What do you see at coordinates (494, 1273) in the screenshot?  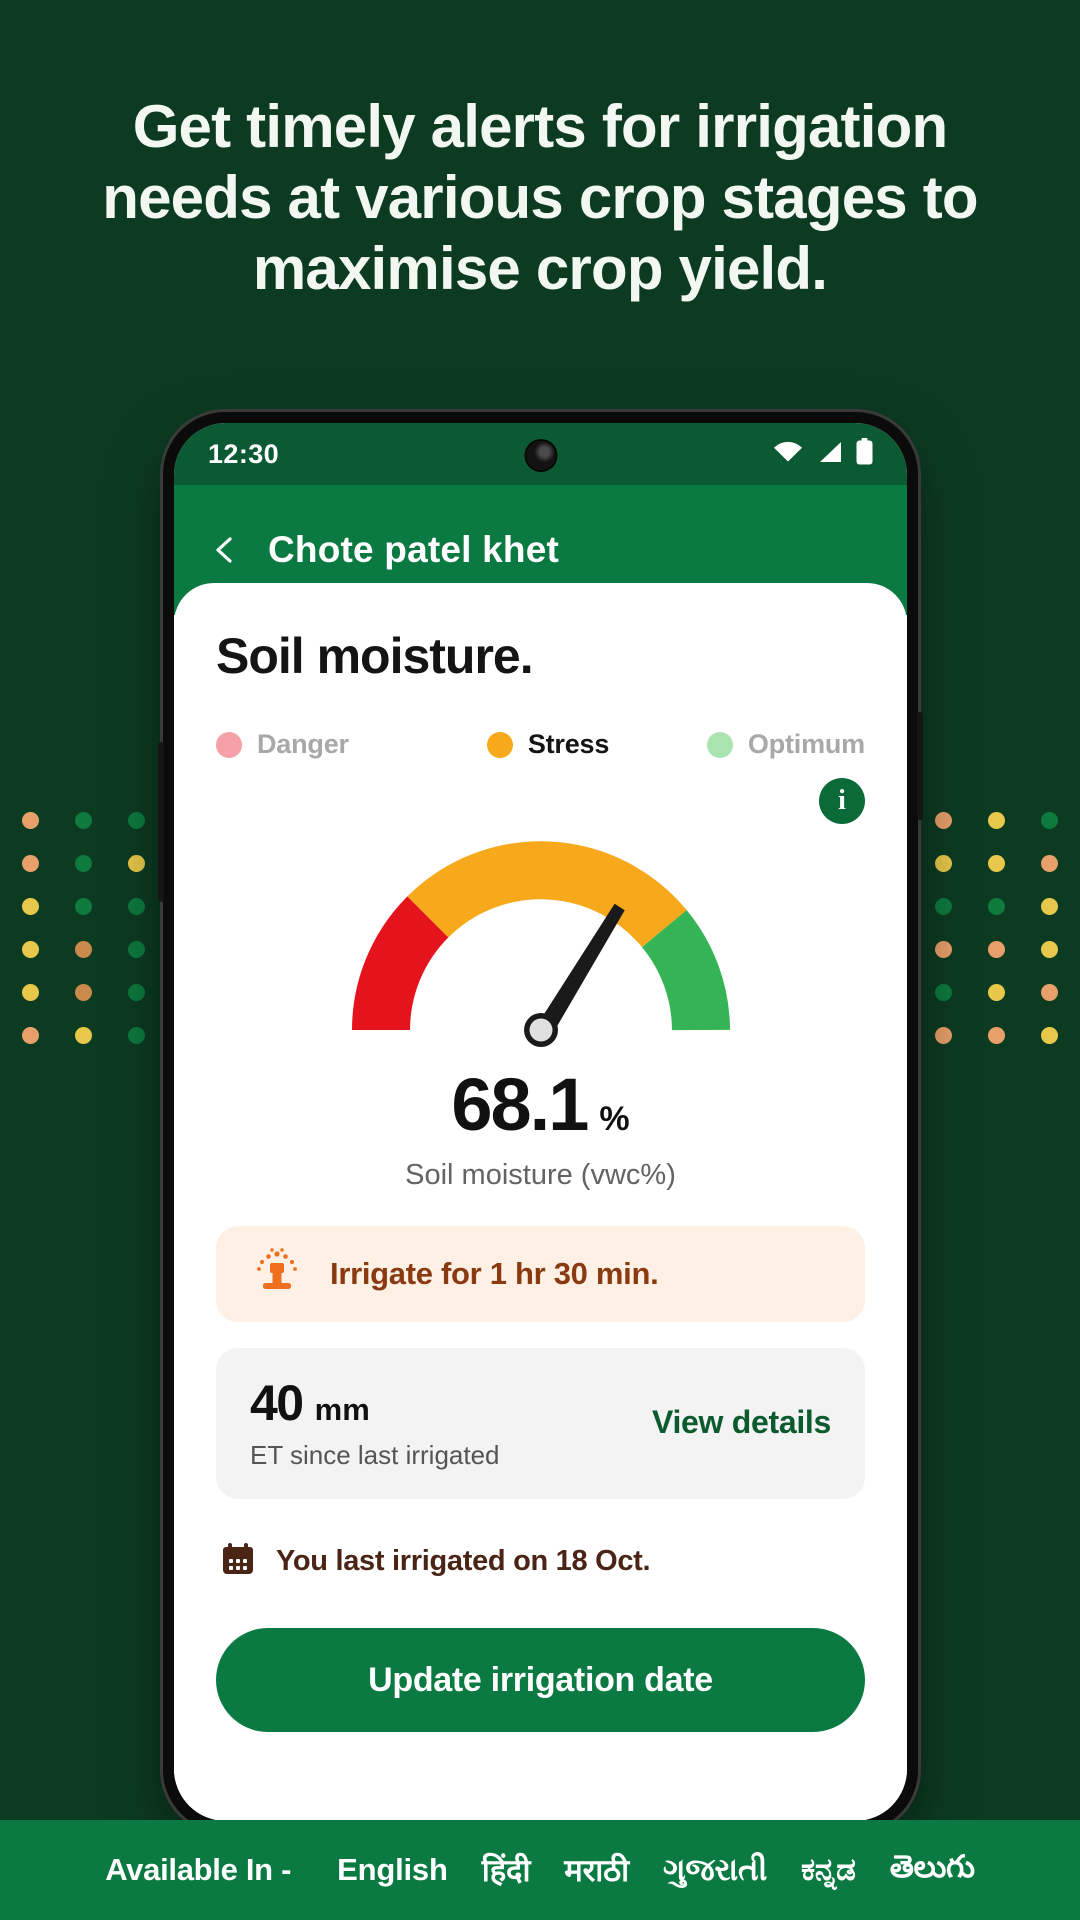 I see `irrigate-text: Irrigate for 1 hr 30 min.` at bounding box center [494, 1273].